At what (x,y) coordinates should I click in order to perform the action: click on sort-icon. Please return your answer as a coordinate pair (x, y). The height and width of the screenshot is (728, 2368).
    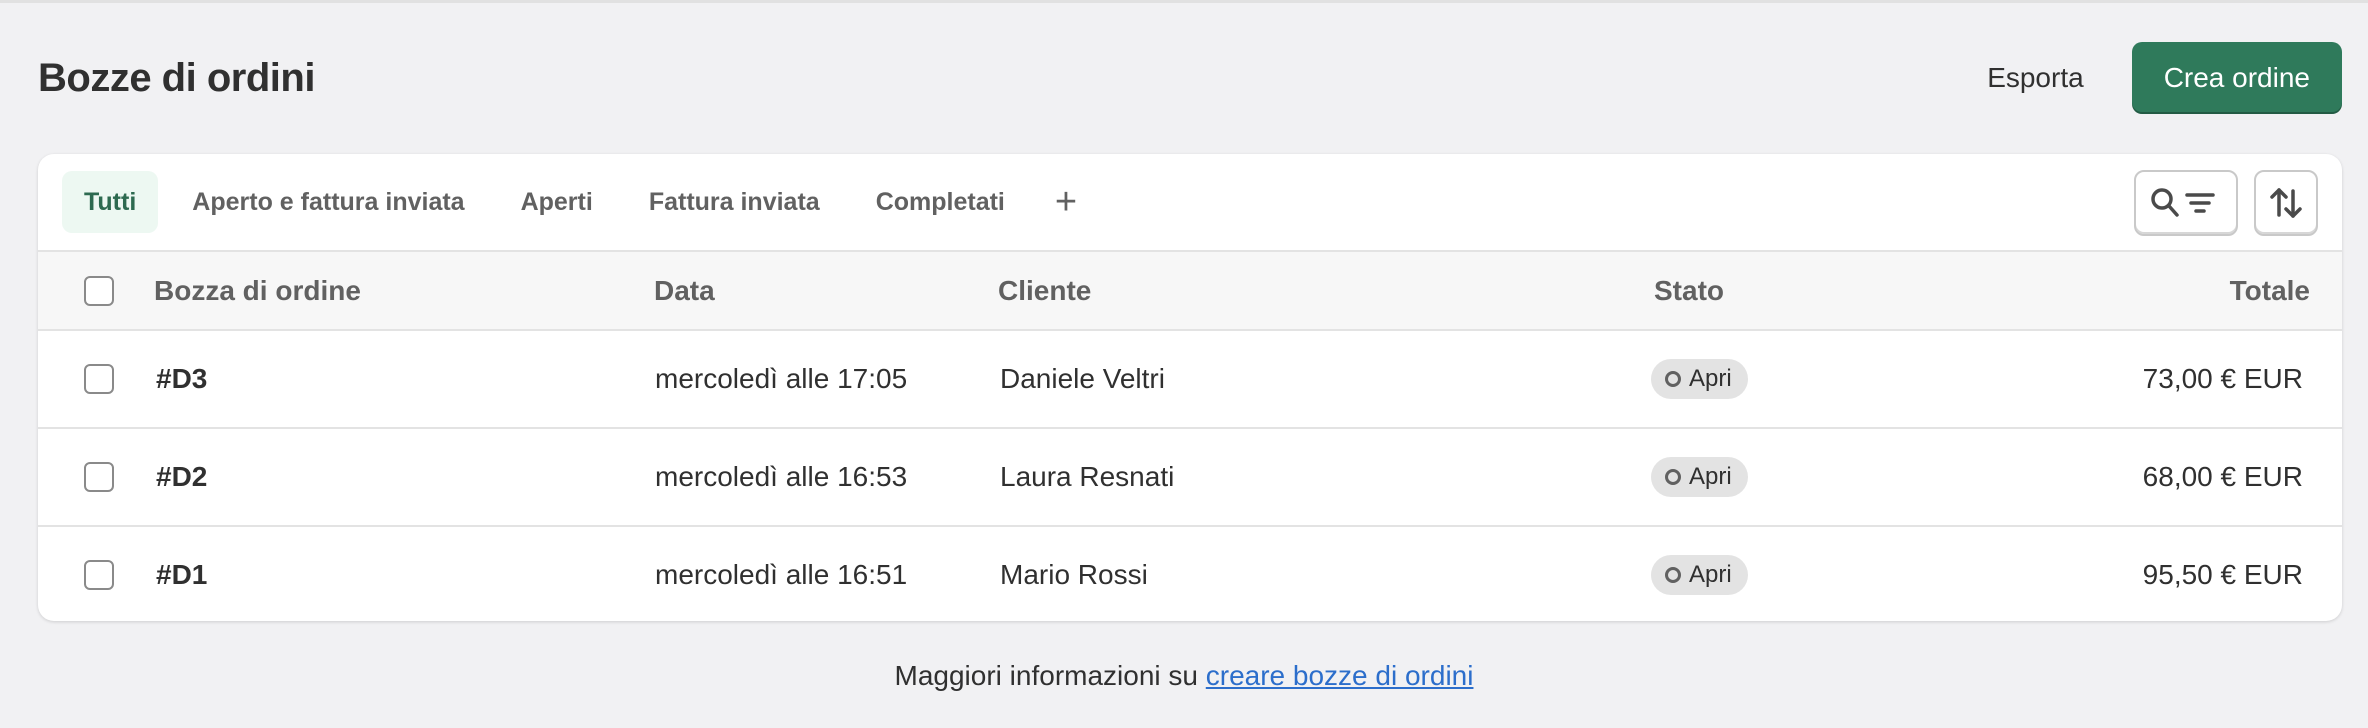
    Looking at the image, I should click on (2286, 203).